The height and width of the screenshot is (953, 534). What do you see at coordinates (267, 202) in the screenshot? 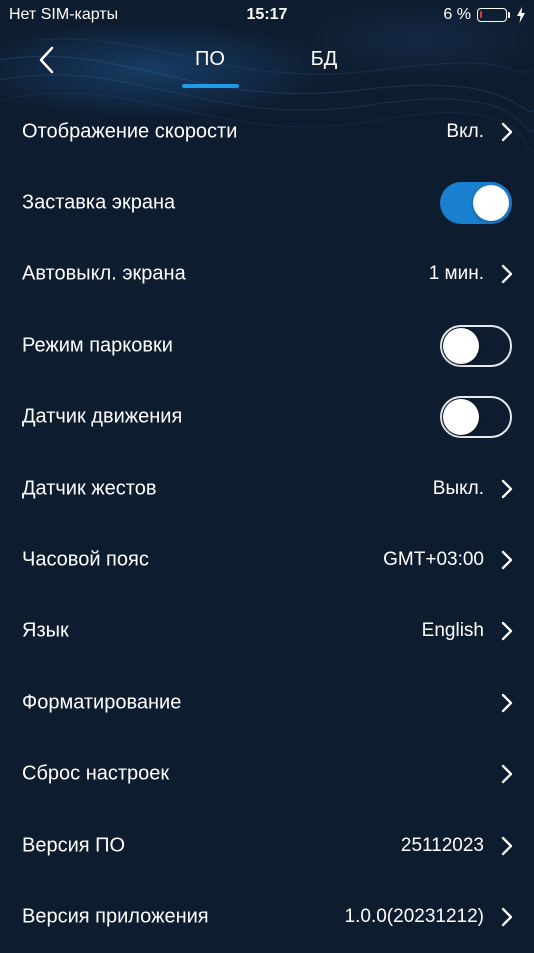
I see `settings-row: Заставка экрана` at bounding box center [267, 202].